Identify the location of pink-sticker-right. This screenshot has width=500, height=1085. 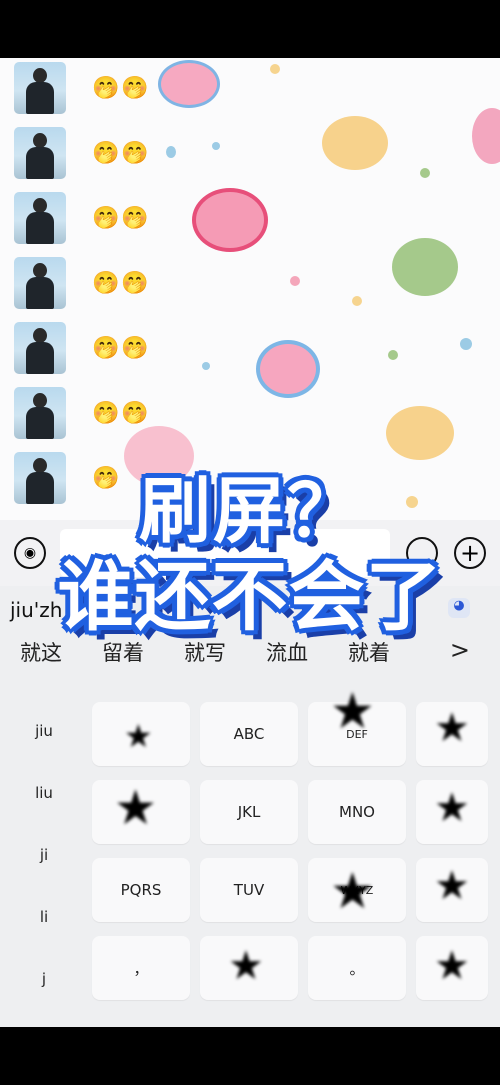
(486, 136).